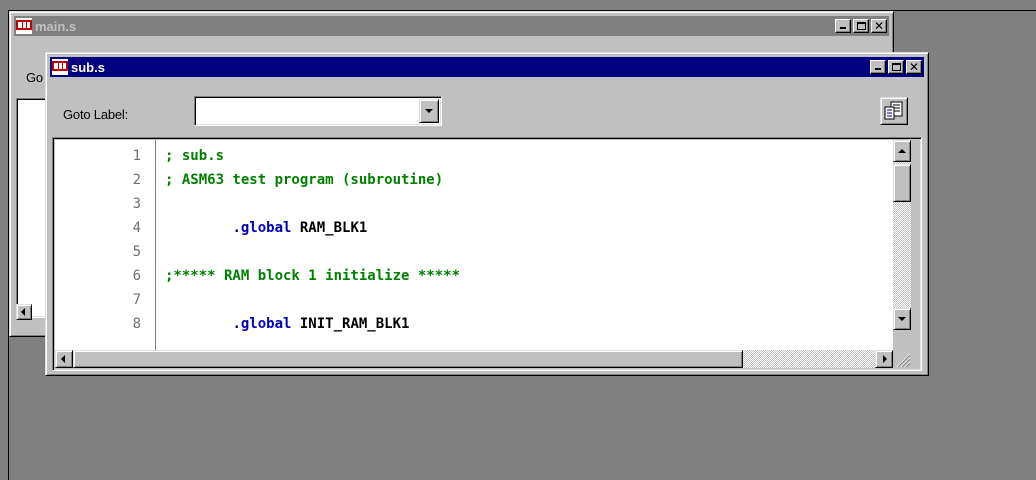  I want to click on properties-button, so click(894, 111).